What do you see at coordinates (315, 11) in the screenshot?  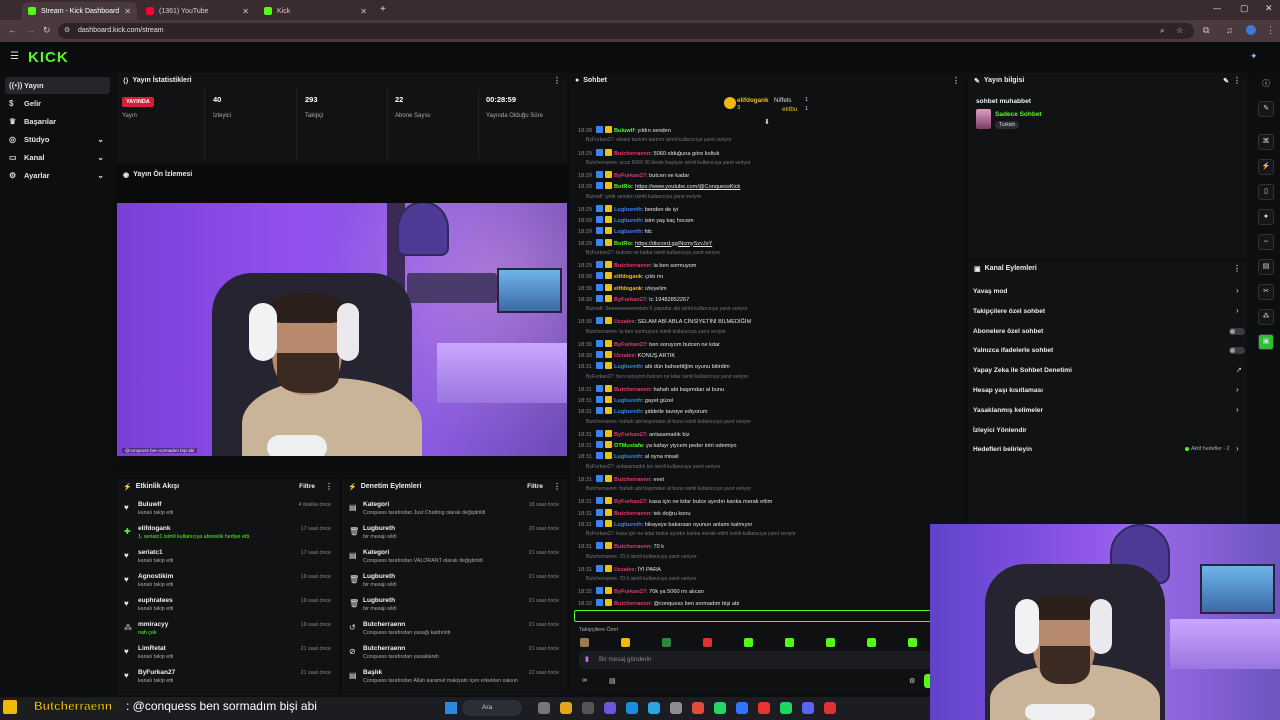 I see `browser-tab-kick: Kick ✕` at bounding box center [315, 11].